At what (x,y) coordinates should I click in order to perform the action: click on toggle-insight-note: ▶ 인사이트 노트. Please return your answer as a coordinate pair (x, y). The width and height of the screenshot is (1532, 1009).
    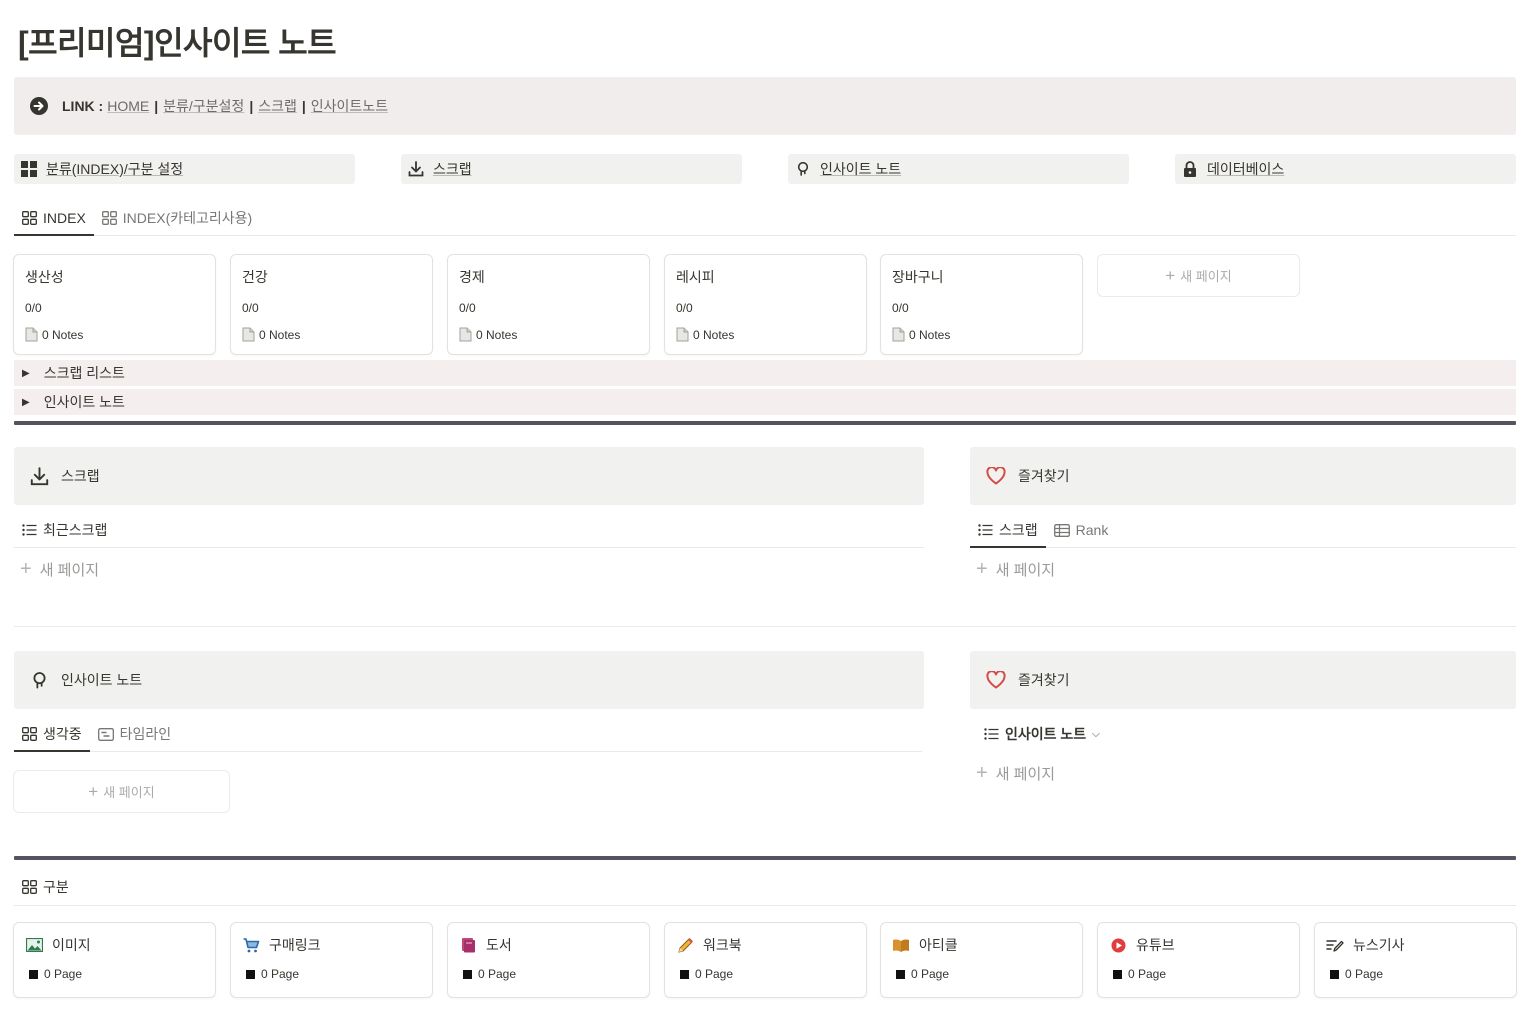
    Looking at the image, I should click on (765, 402).